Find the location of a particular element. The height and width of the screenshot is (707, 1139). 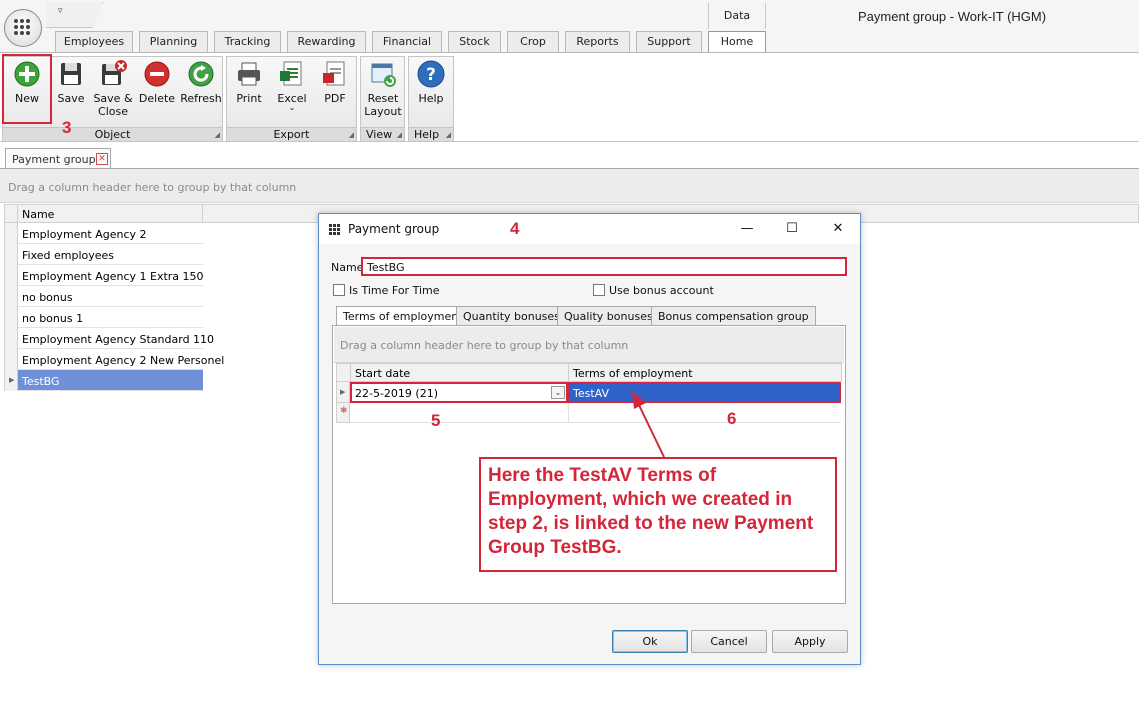

save-button: Save is located at coordinates (71, 82).